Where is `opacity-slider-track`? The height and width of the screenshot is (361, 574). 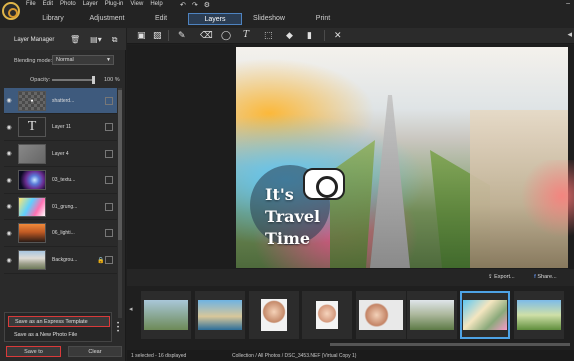 opacity-slider-track is located at coordinates (73, 80).